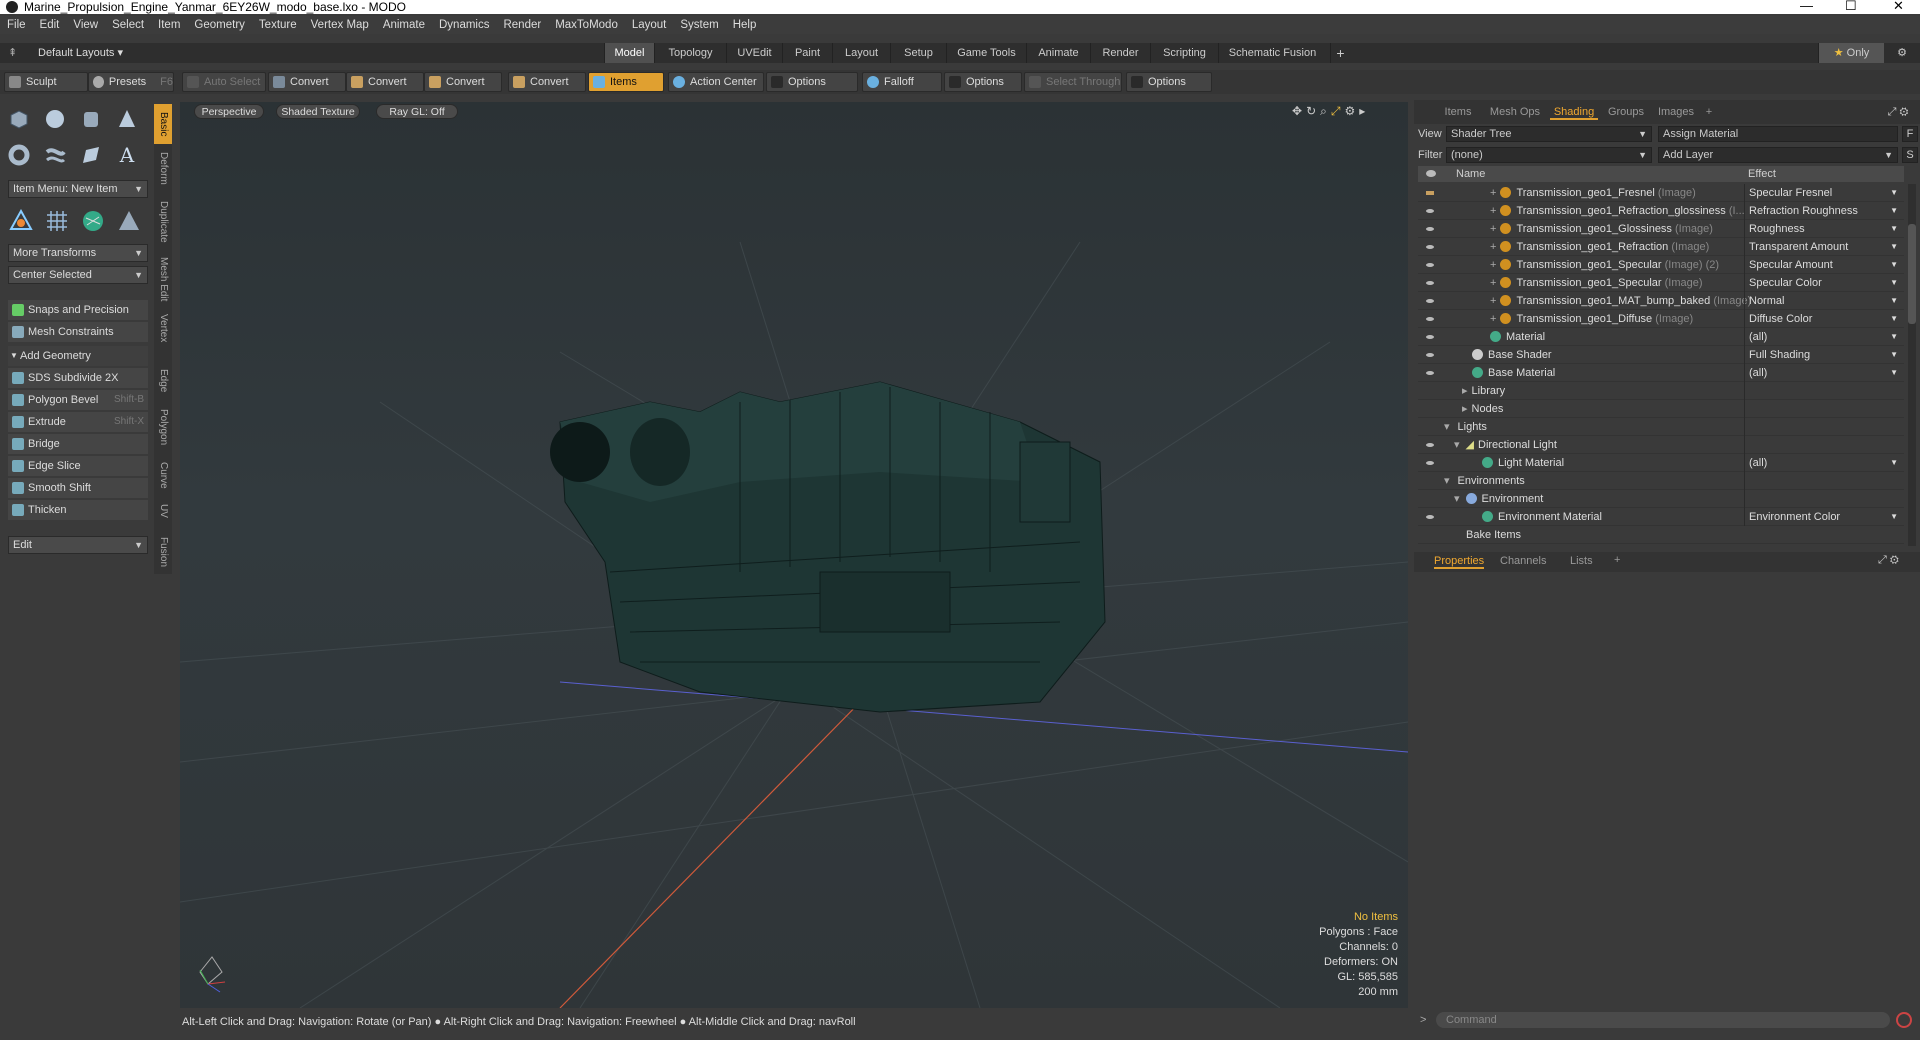  Describe the element at coordinates (1661, 337) in the screenshot. I see `tree-row: Material (all) ▼` at that location.